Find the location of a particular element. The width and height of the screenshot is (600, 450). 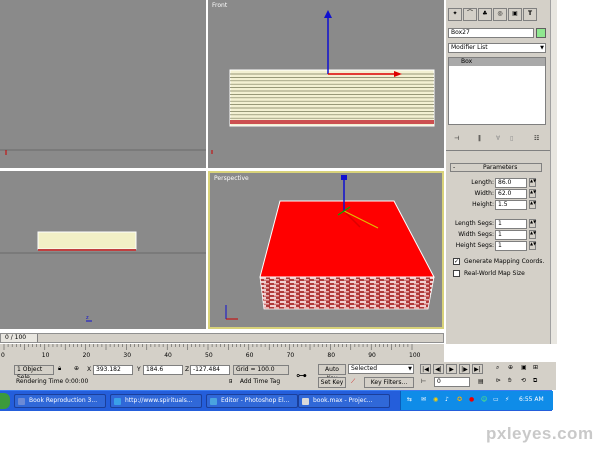

tray-icon-mail: ✉ is located at coordinates (423, 399).